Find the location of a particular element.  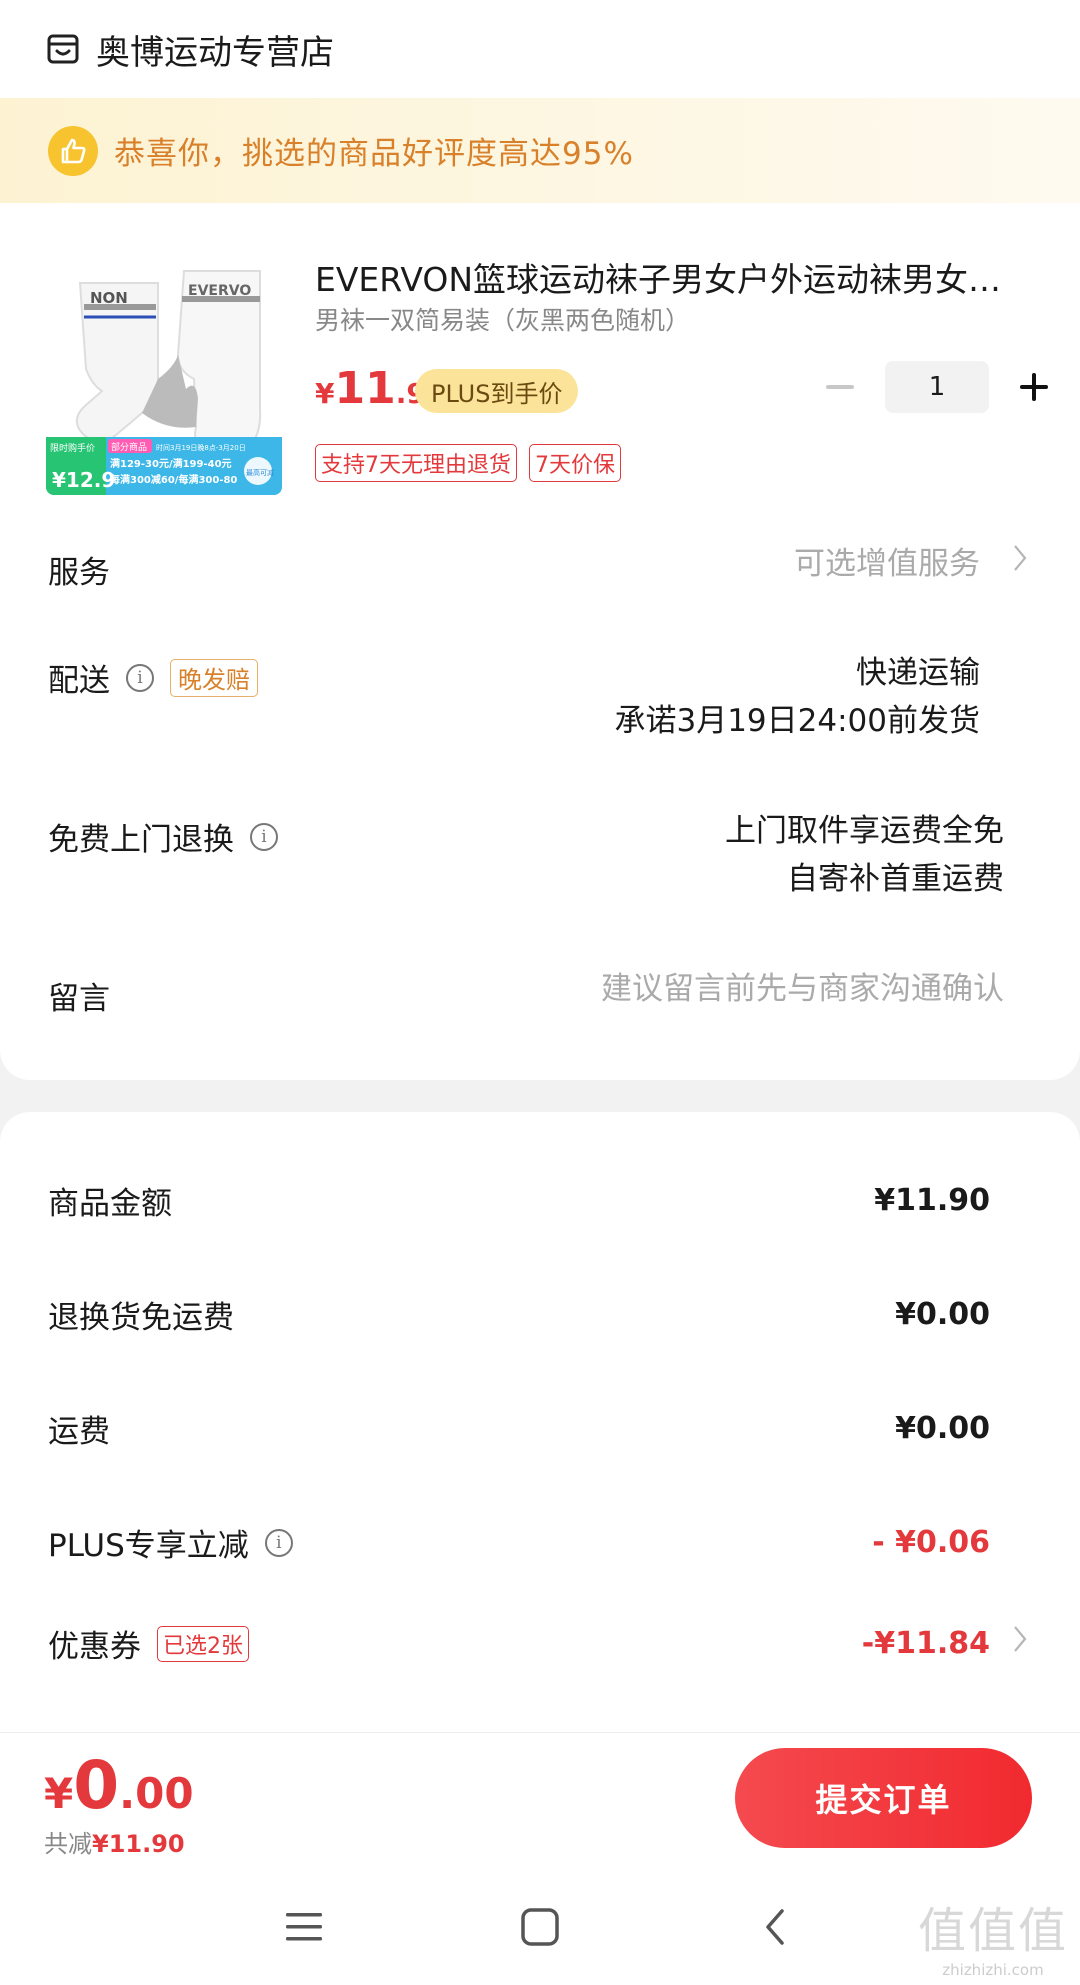

product-price: ¥ 11 .9 is located at coordinates (370, 388).